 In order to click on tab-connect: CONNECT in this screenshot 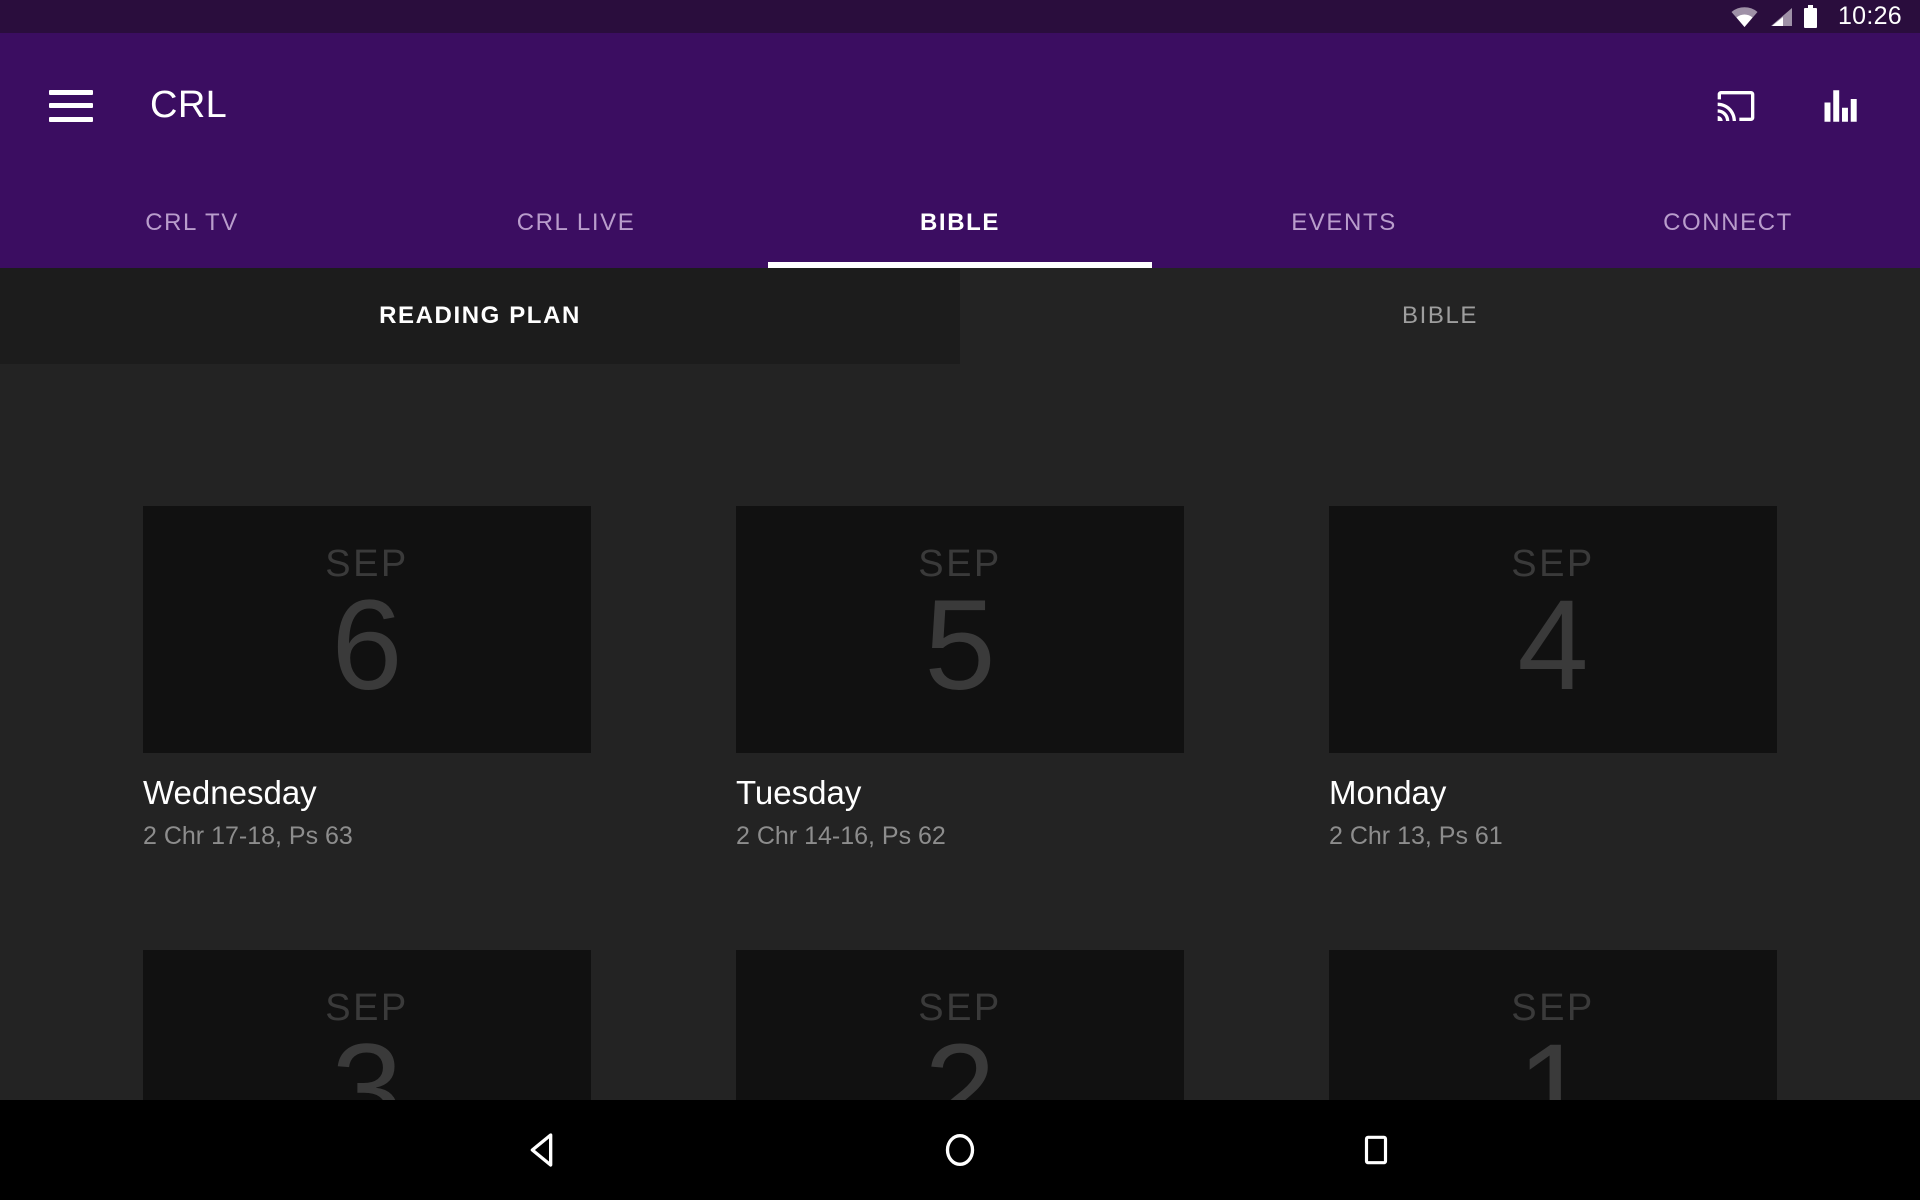, I will do `click(1728, 223)`.